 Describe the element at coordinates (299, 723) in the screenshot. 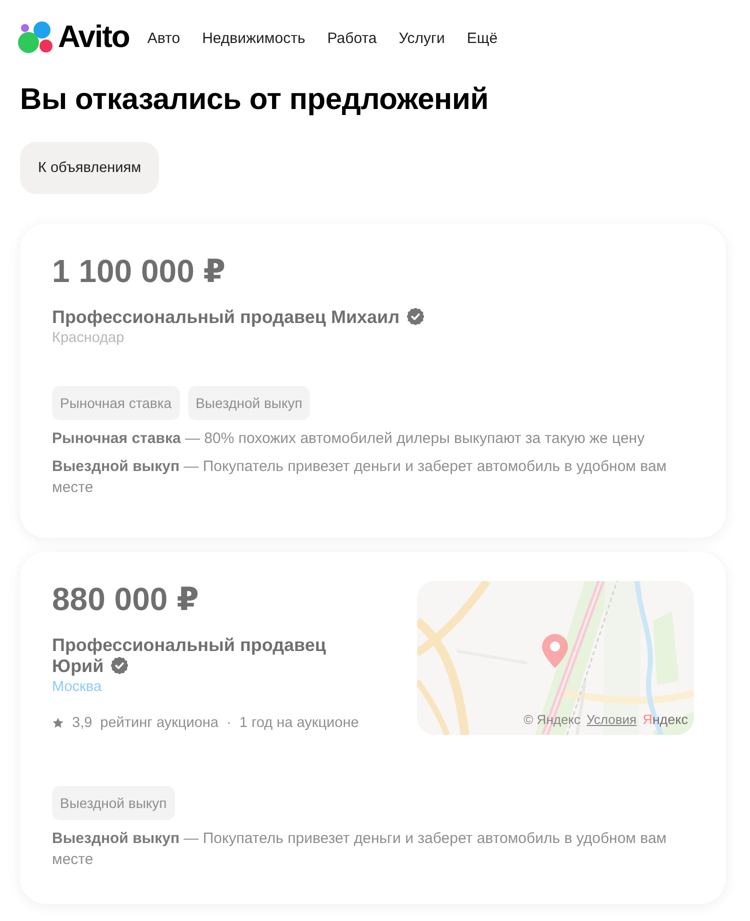

I see `auction-tenure: 1 год на аукционе` at that location.